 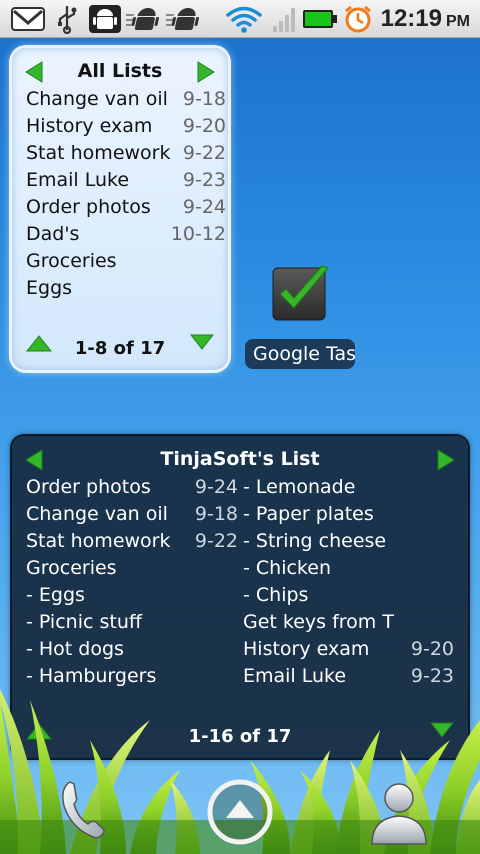 I want to click on task-item: Get keys from T, so click(x=348, y=624).